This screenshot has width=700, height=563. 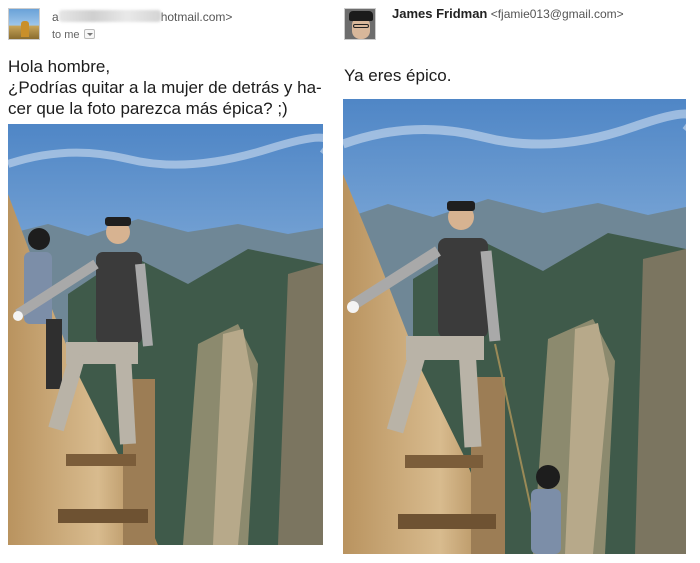 I want to click on recipient-label: to me, so click(x=66, y=35).